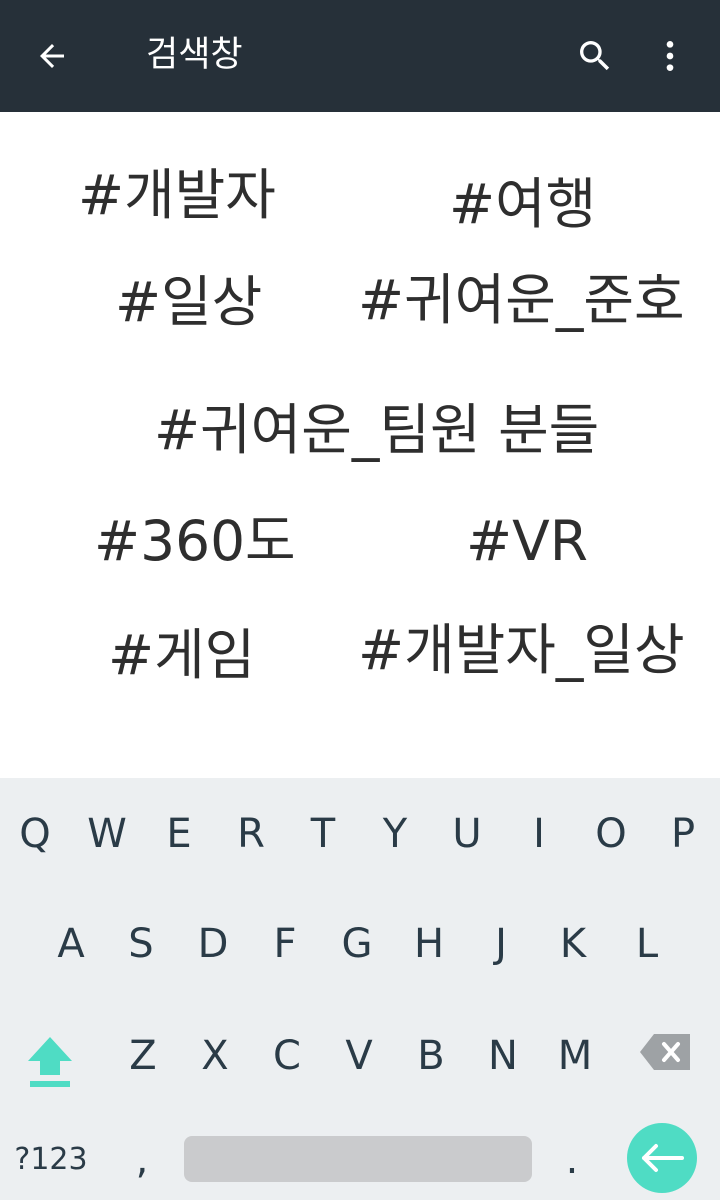  I want to click on page-title: 검색창, so click(194, 55).